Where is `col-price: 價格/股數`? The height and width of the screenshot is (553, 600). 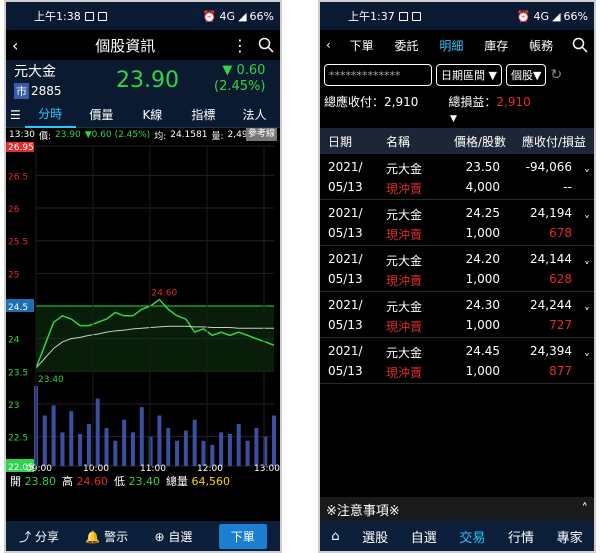
col-price: 價格/股數 is located at coordinates (479, 141).